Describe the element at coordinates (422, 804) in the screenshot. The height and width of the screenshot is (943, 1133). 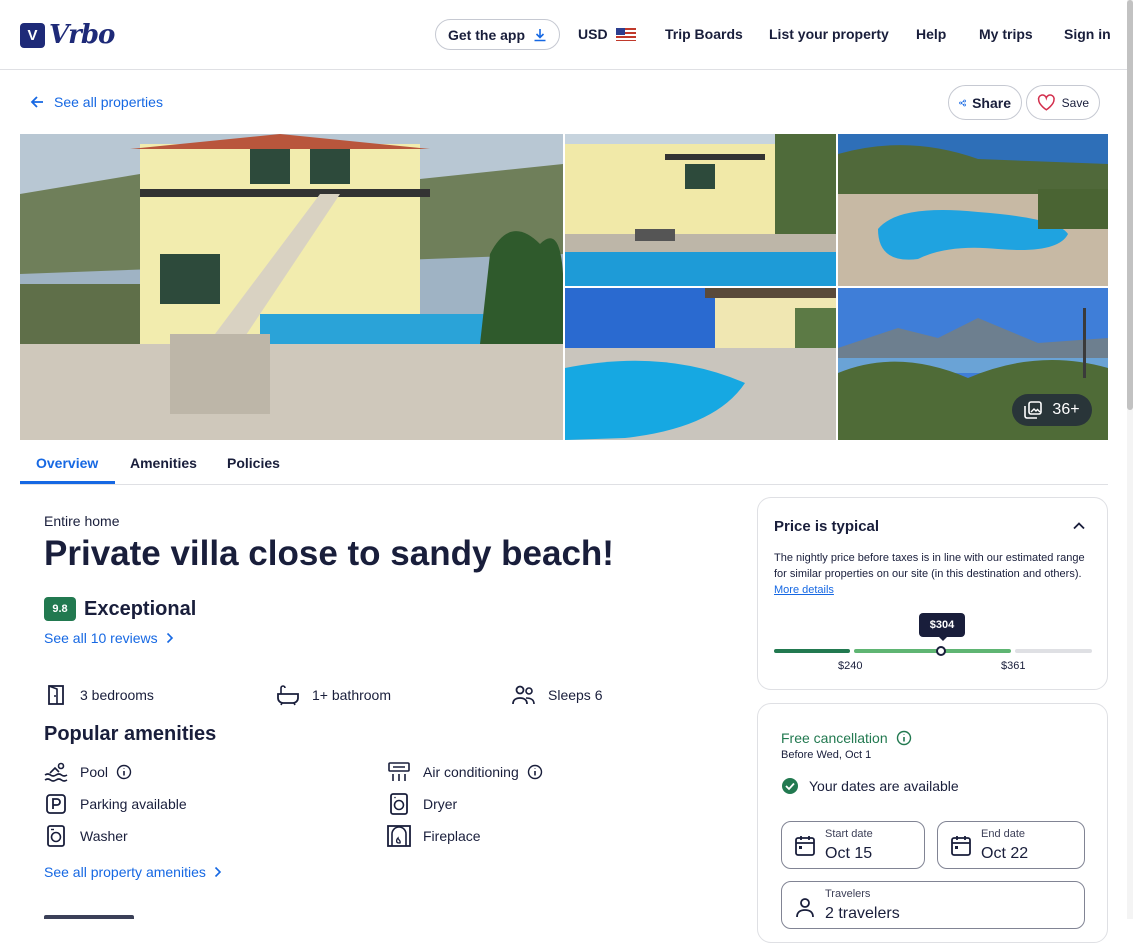
I see `amenity-dryer: Dryer` at that location.